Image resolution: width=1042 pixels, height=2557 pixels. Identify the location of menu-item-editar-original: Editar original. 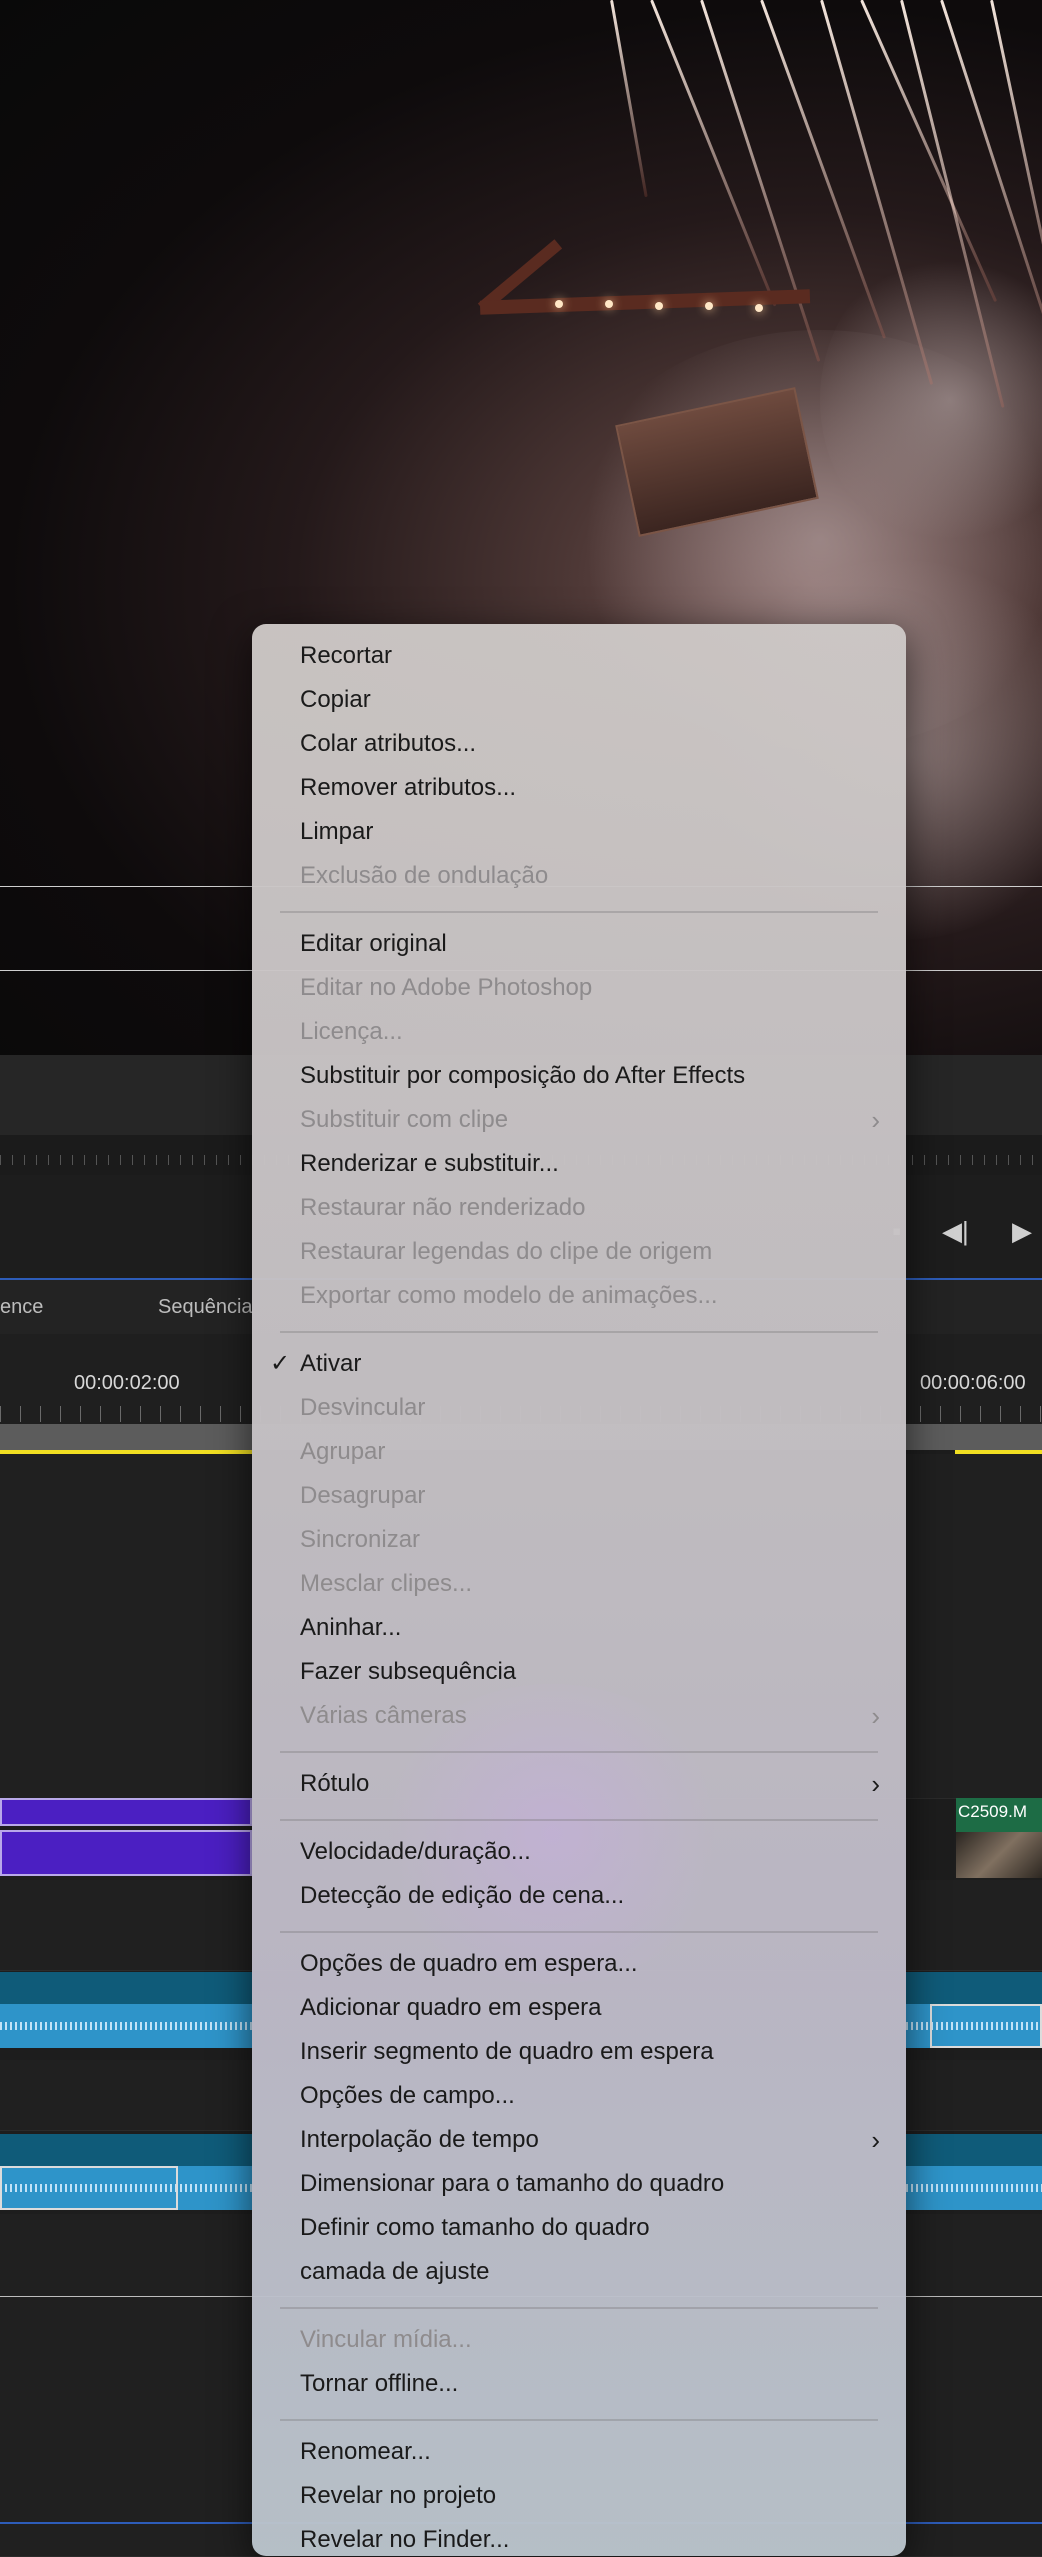
(593, 944).